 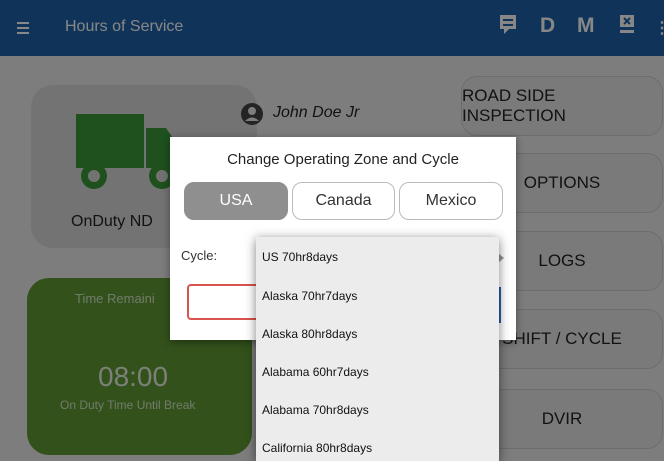 What do you see at coordinates (377, 372) in the screenshot?
I see `cycle-option: Alabama 60hr7days` at bounding box center [377, 372].